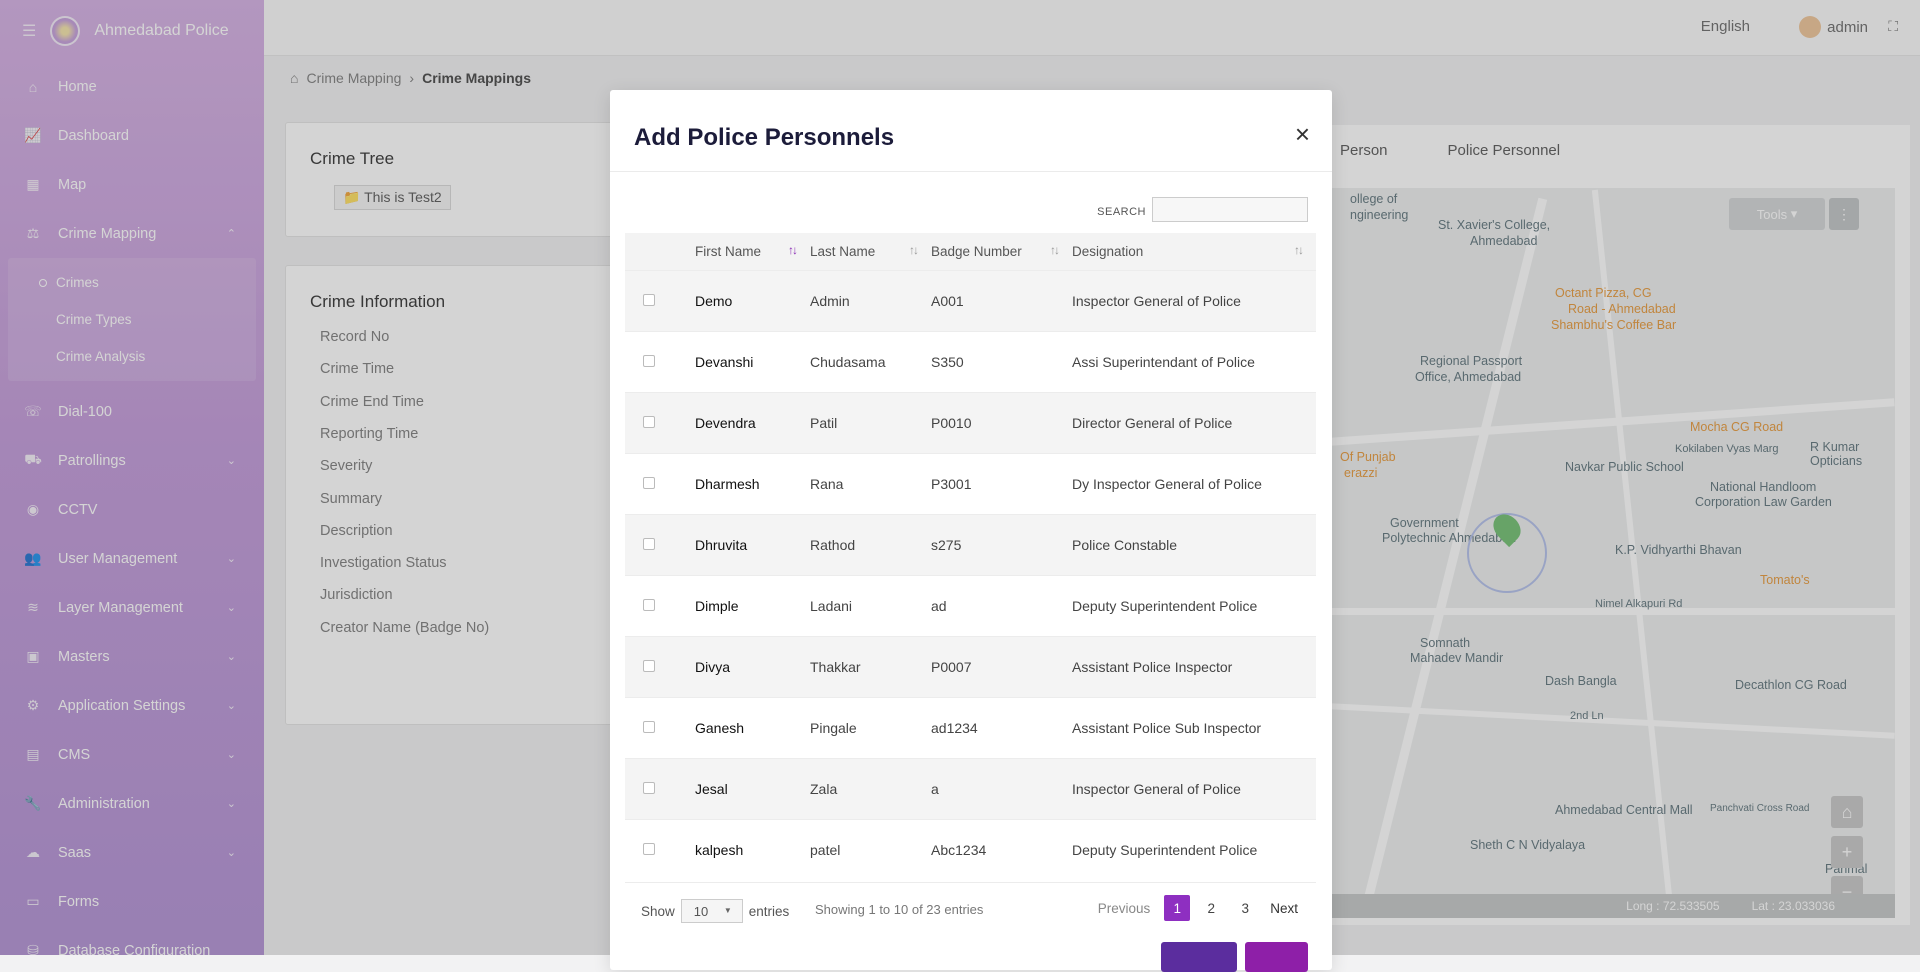 The height and width of the screenshot is (972, 1920). What do you see at coordinates (870, 361) in the screenshot?
I see `cell-last-name: Chudasama` at bounding box center [870, 361].